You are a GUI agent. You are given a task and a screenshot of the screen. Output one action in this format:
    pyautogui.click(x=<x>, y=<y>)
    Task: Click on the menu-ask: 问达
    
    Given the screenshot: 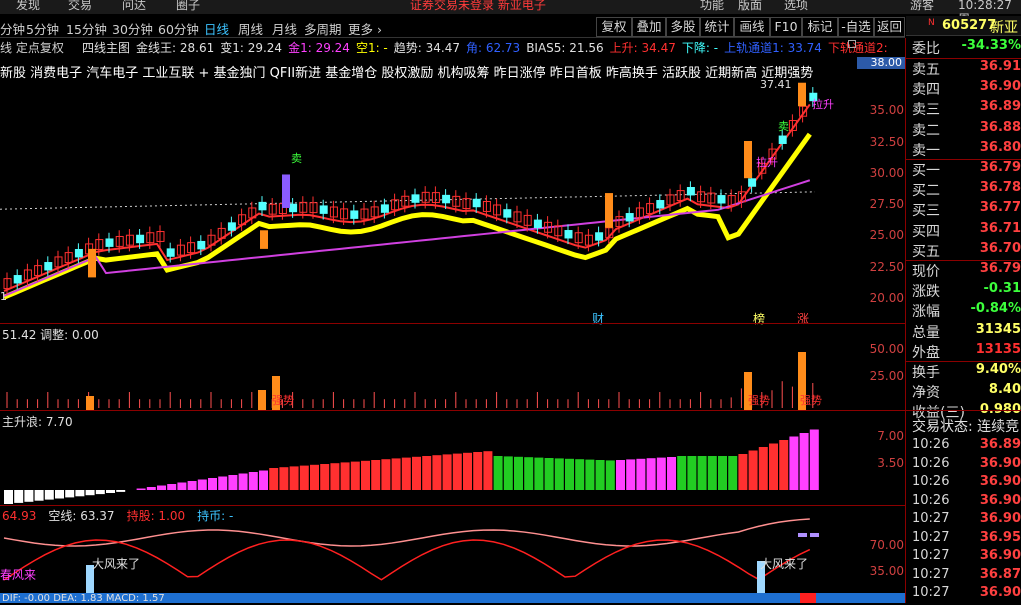 What is the action you would take?
    pyautogui.click(x=134, y=6)
    